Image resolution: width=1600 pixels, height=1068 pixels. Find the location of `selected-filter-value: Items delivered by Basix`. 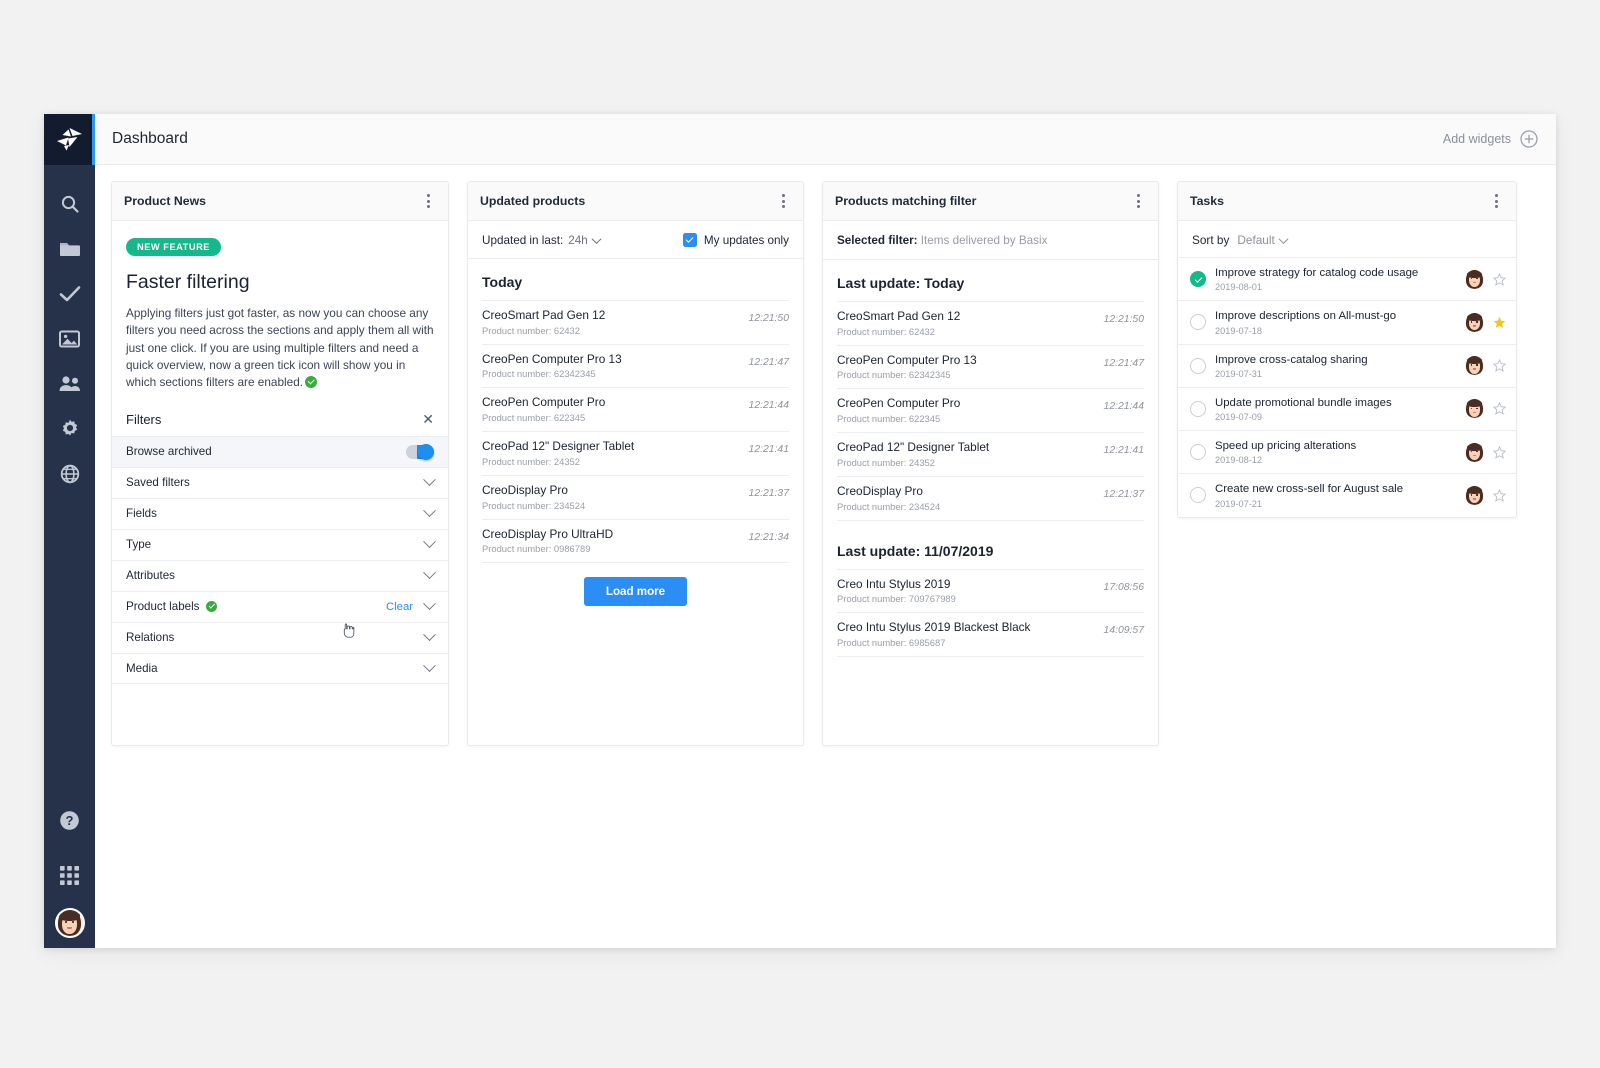

selected-filter-value: Items delivered by Basix is located at coordinates (984, 240).